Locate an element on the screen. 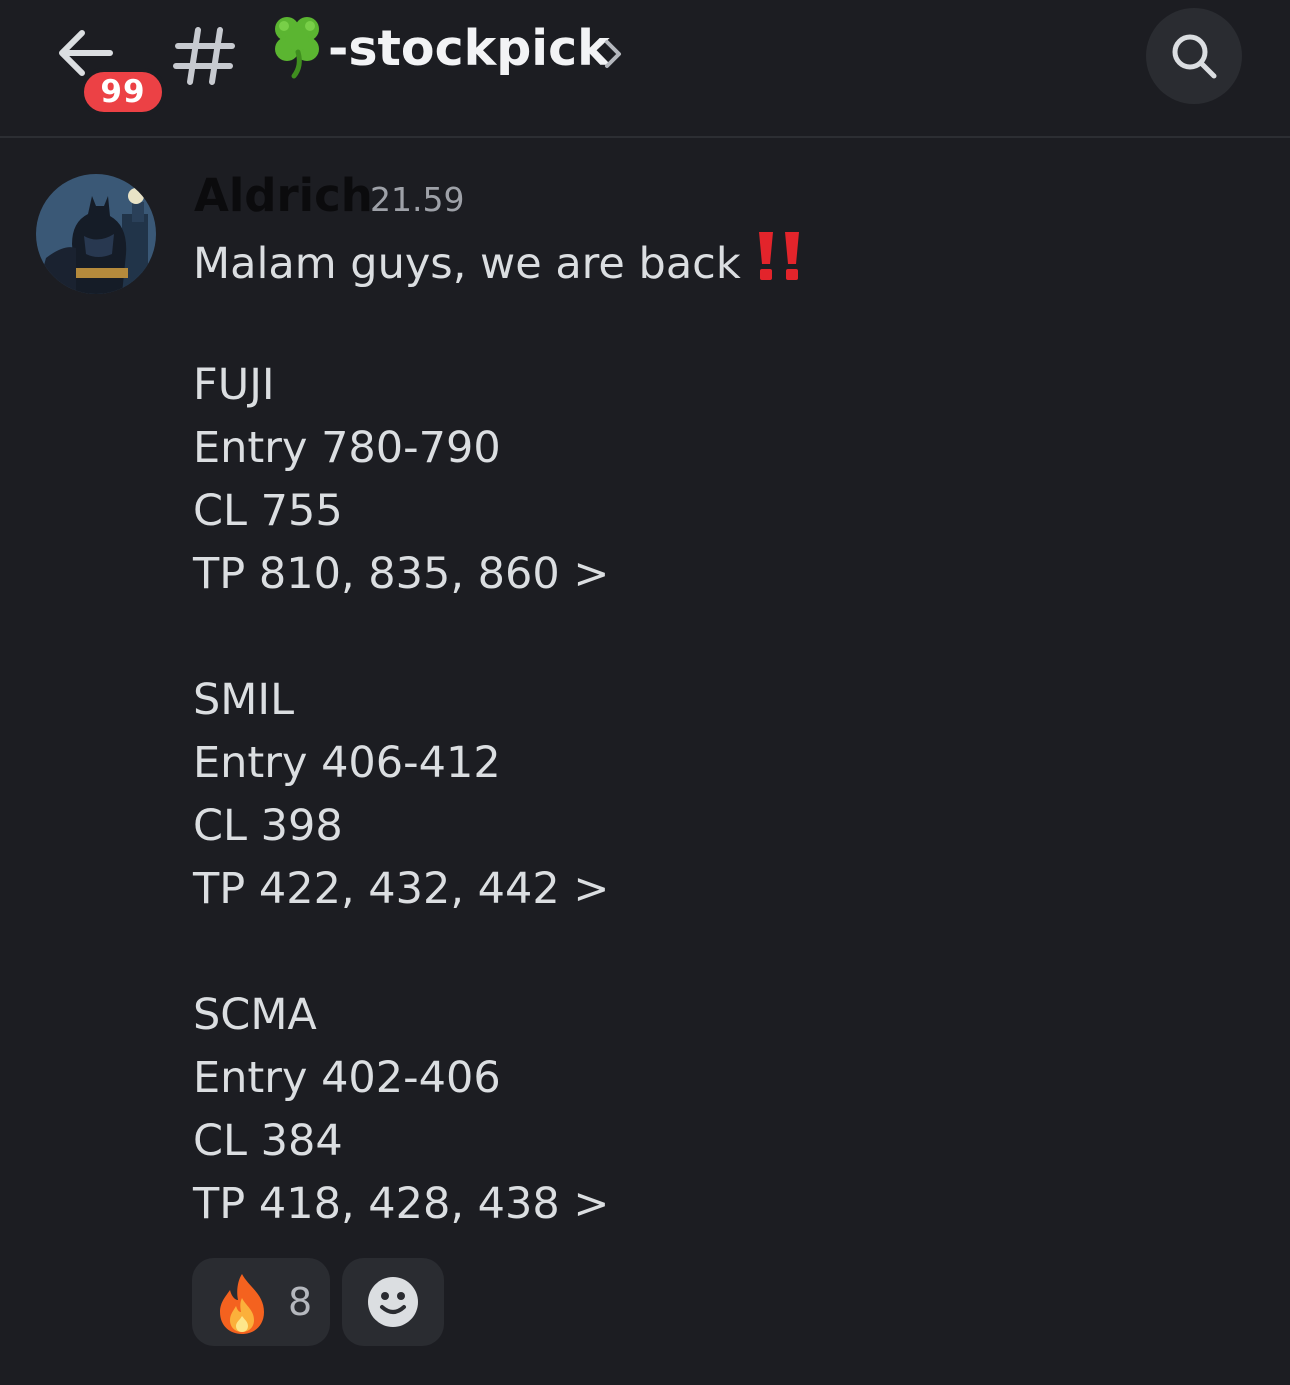 Image resolution: width=1290 pixels, height=1385 pixels. entry-line-fuji: Entry 780-790 is located at coordinates (347, 448).